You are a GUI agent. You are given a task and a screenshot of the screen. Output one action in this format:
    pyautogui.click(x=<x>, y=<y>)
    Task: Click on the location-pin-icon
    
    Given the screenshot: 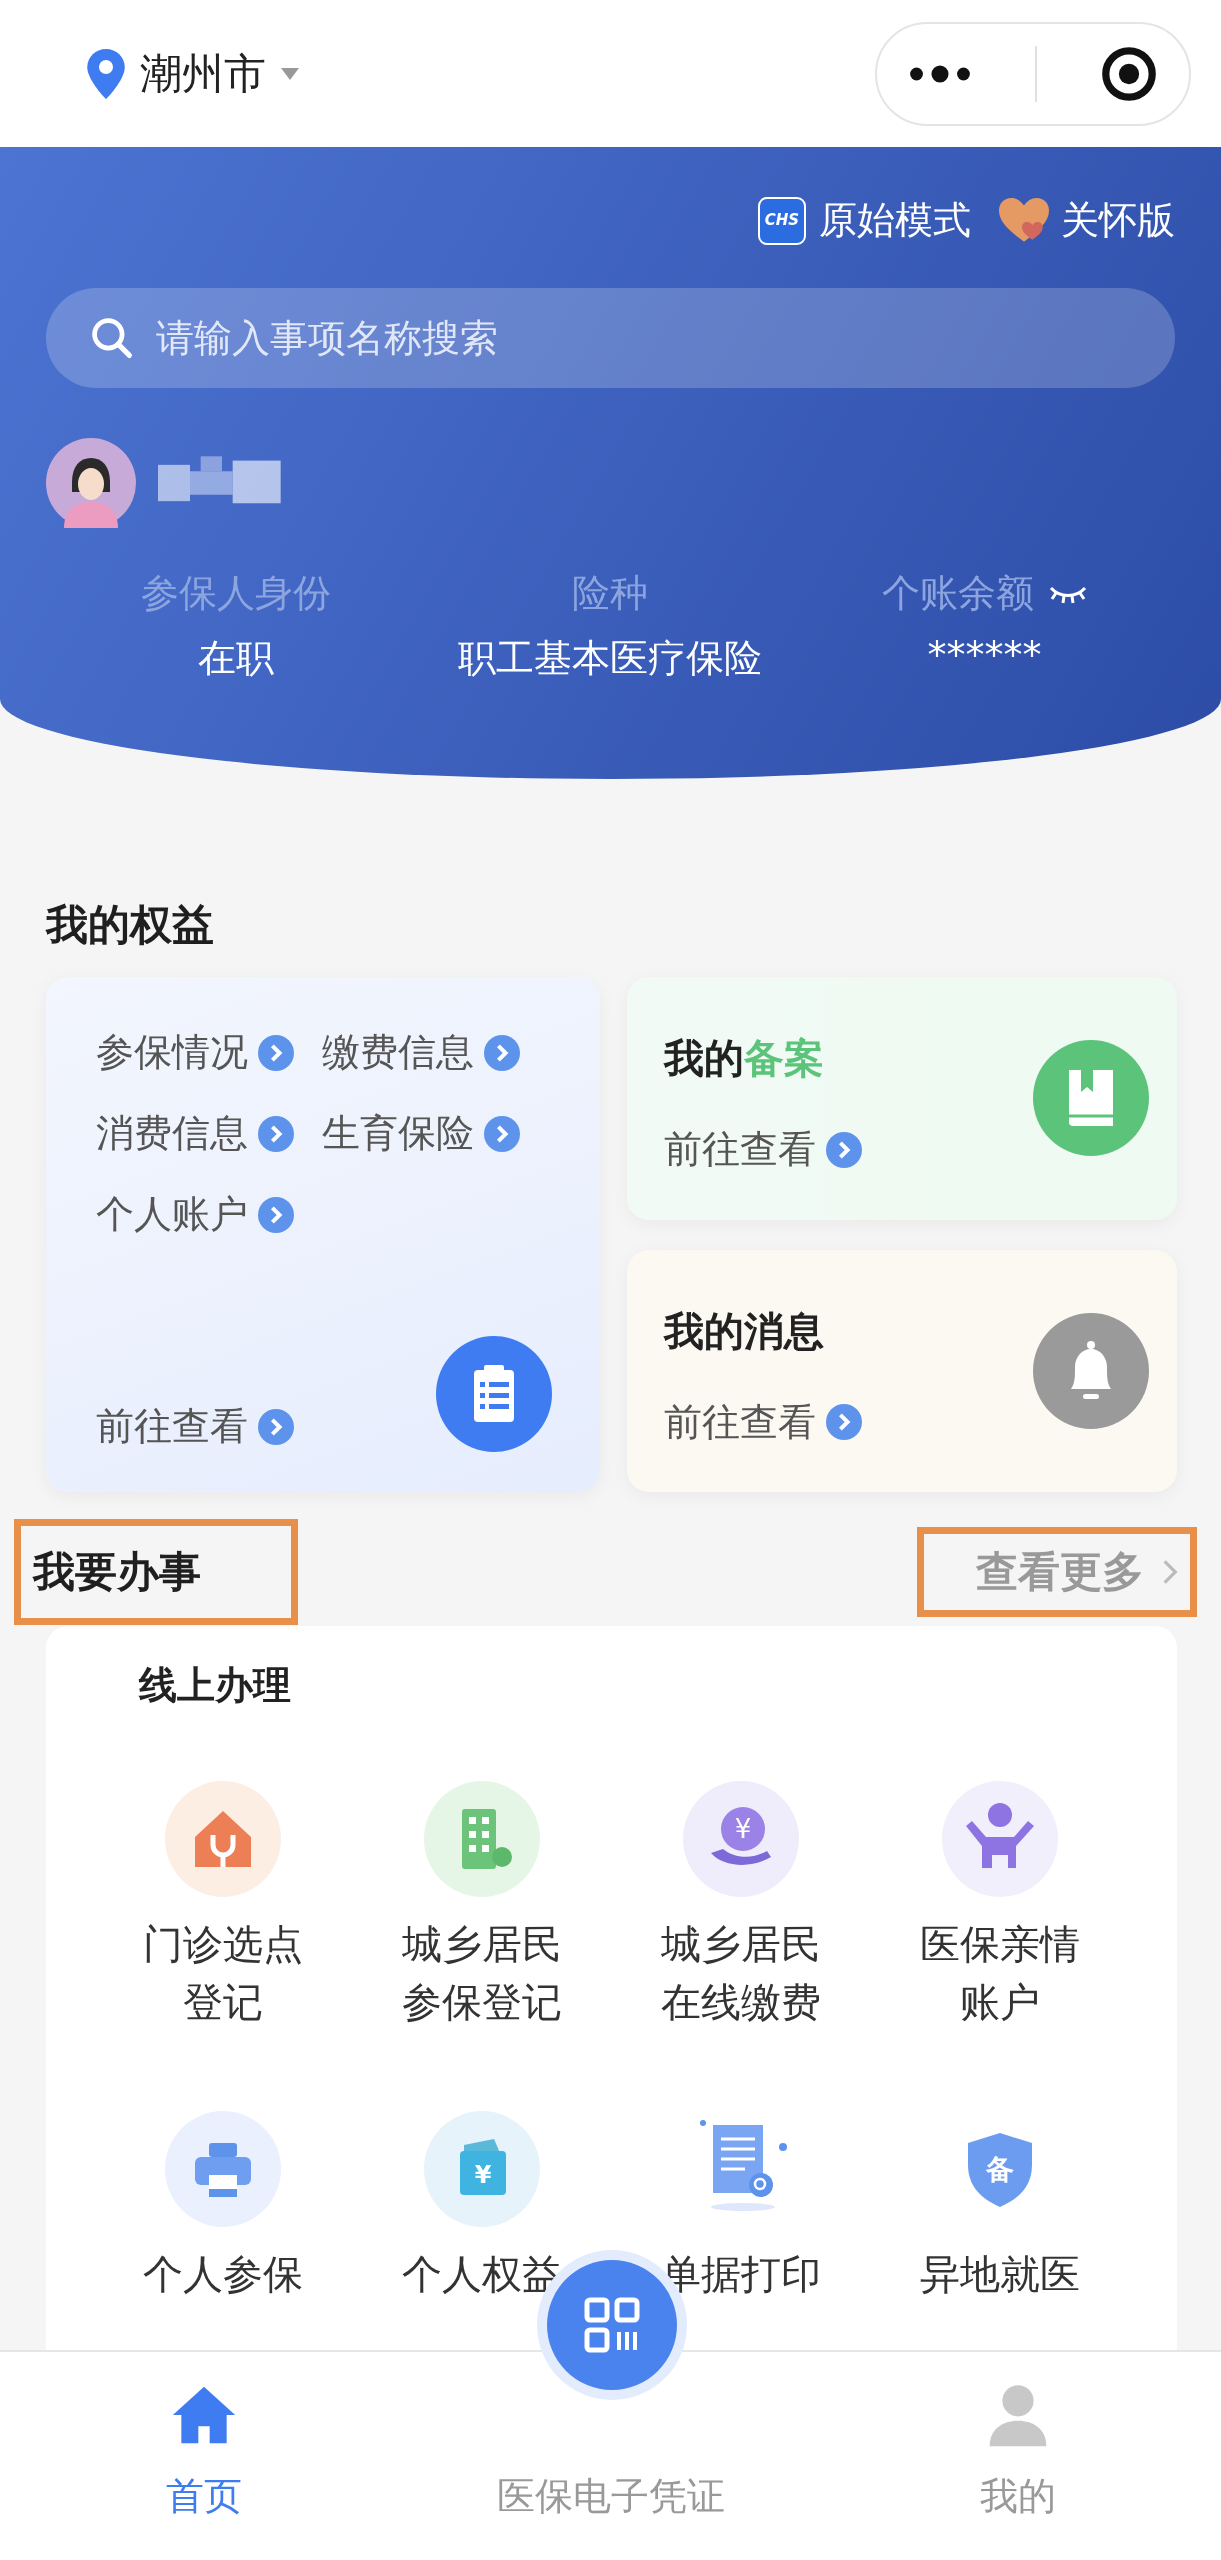 What is the action you would take?
    pyautogui.click(x=106, y=73)
    